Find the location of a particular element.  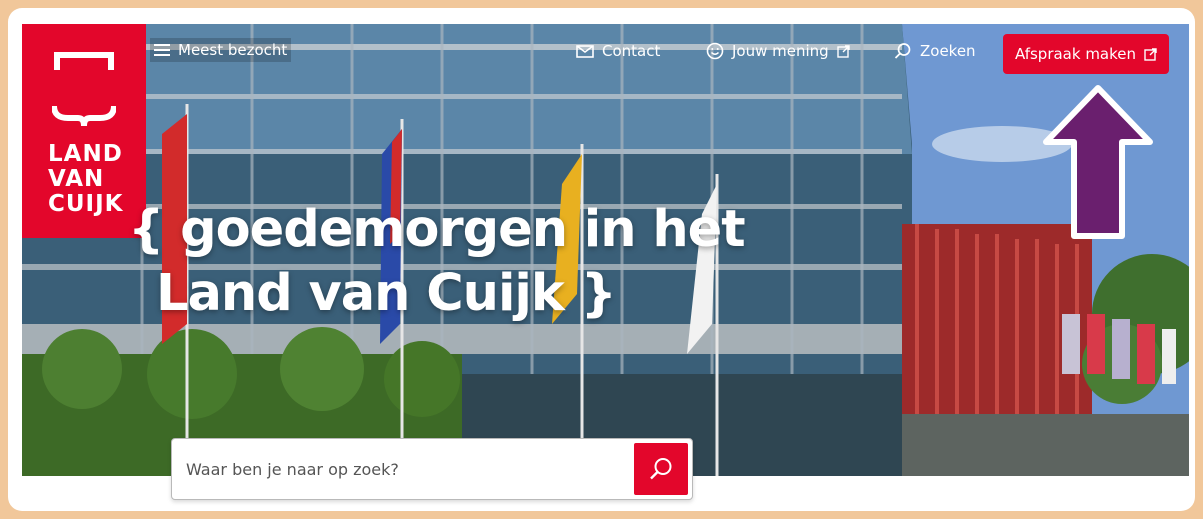

opinion-link: Jouw mening is located at coordinates (778, 51).